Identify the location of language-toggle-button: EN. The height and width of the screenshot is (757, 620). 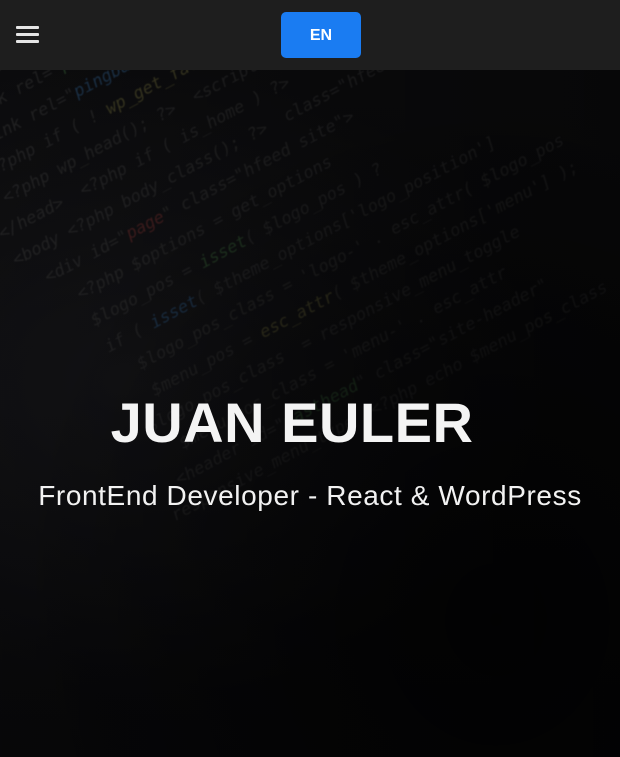
(321, 35).